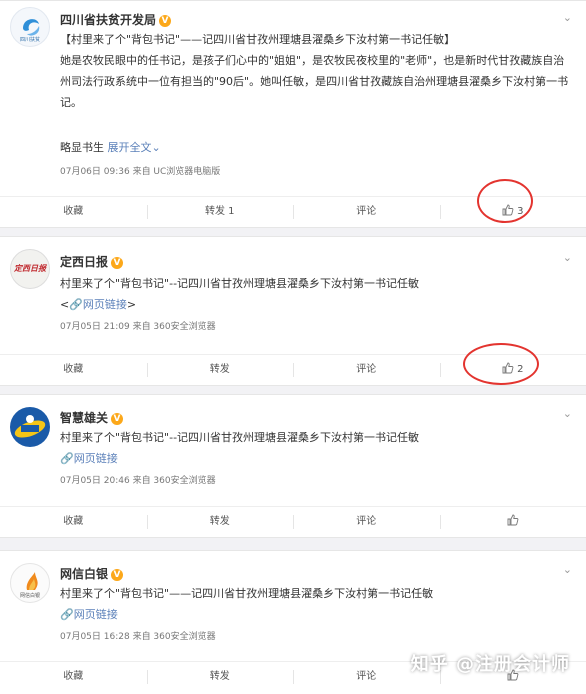 This screenshot has height=694, width=586. Describe the element at coordinates (65, 304) in the screenshot. I see `link-prefix: <` at that location.